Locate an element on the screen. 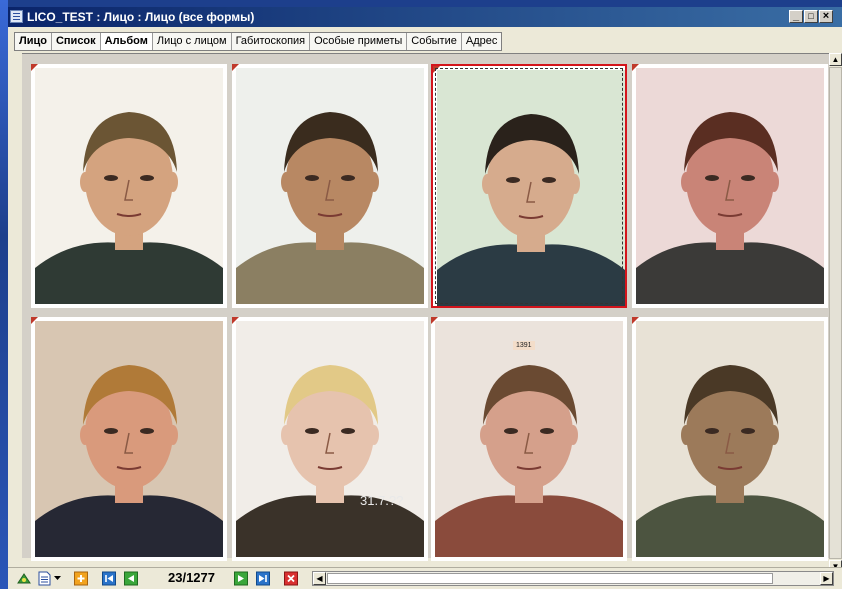 The height and width of the screenshot is (589, 842). tab-7: Событие is located at coordinates (434, 41).